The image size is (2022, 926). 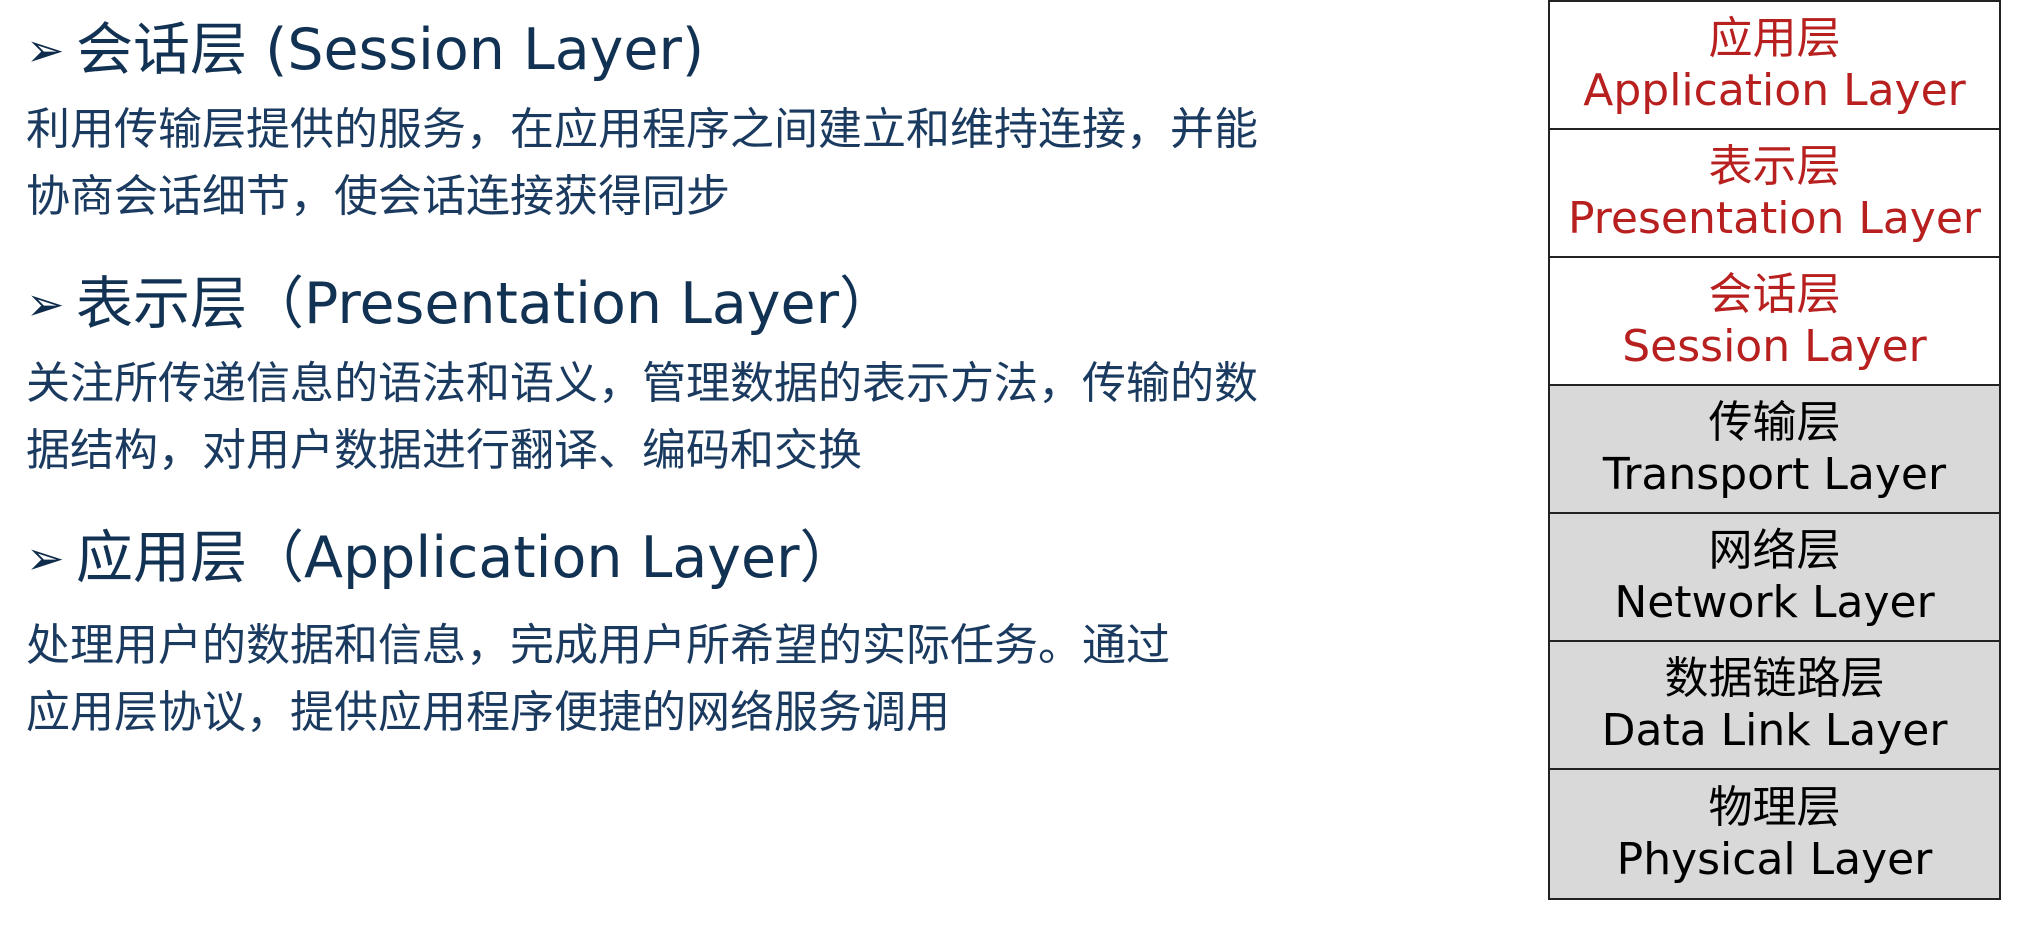 What do you see at coordinates (1774, 422) in the screenshot?
I see `layer-name-zh: 传输层` at bounding box center [1774, 422].